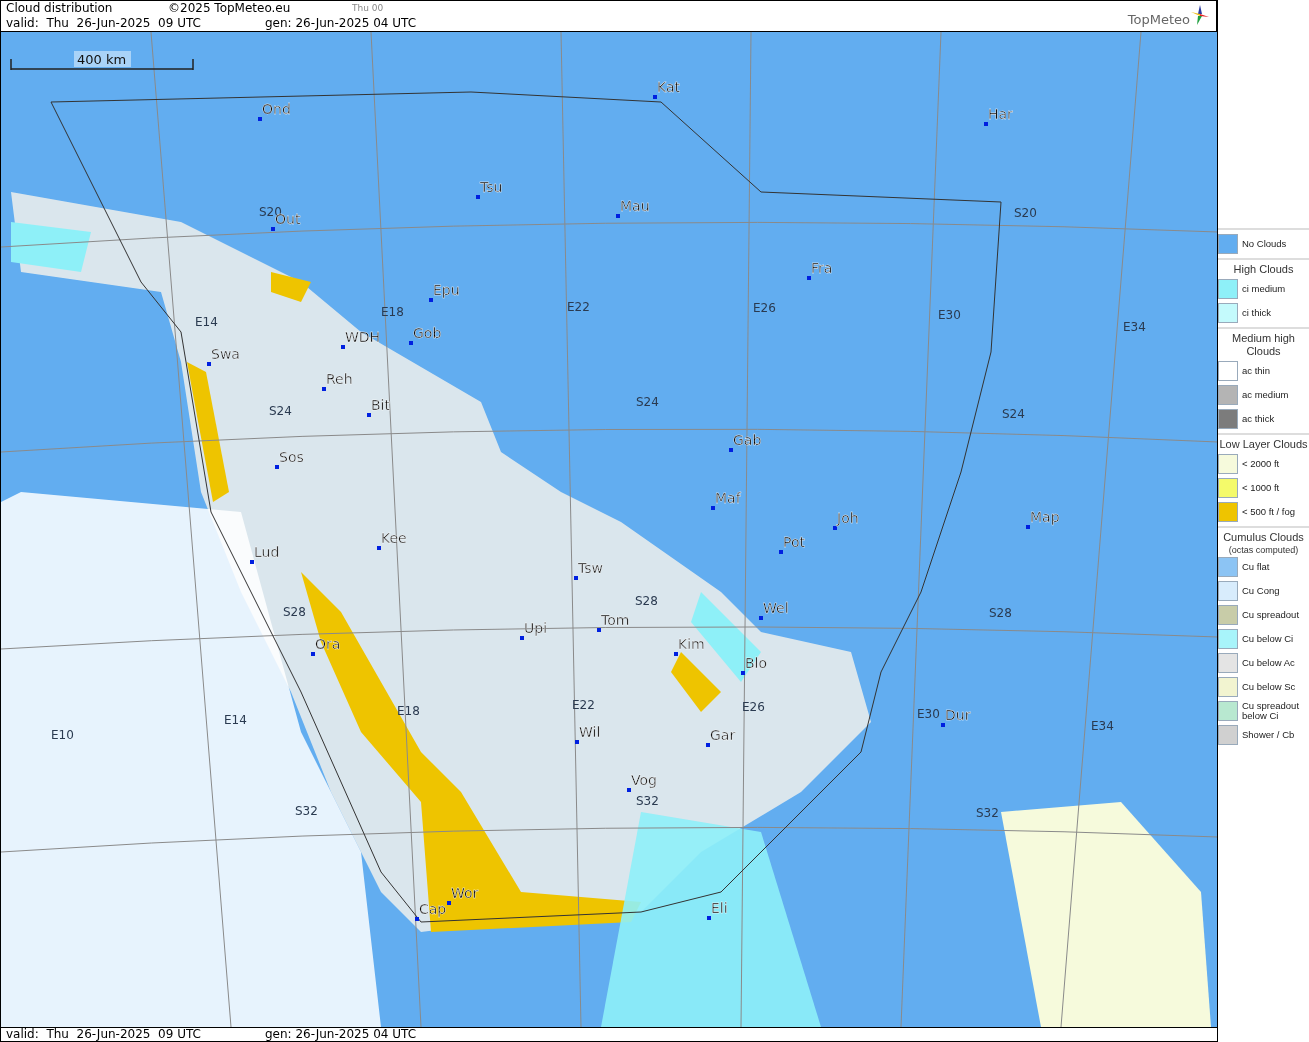  I want to click on legend-label: ac thick, so click(1258, 419).